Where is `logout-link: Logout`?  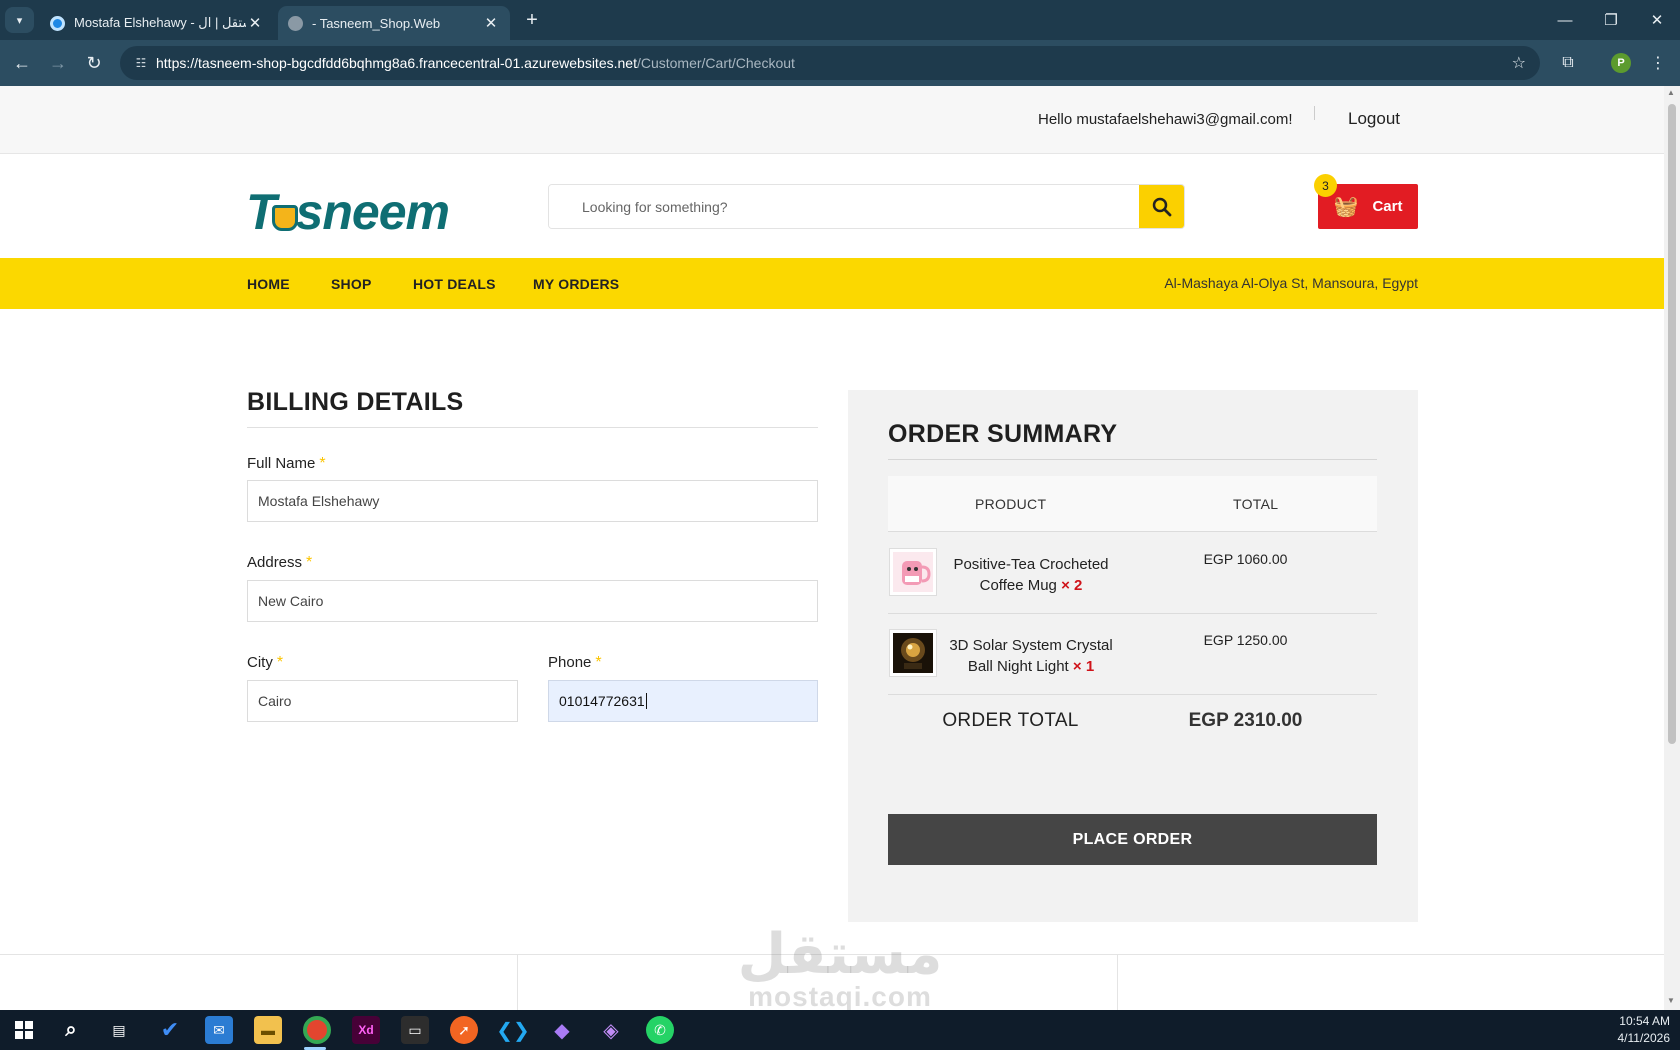 logout-link: Logout is located at coordinates (1374, 119).